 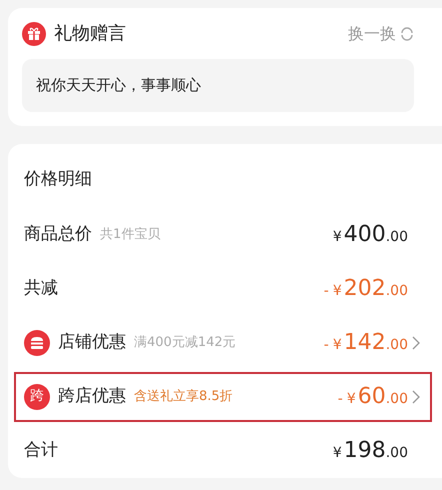 What do you see at coordinates (185, 343) in the screenshot?
I see `row-note: 满400元减142元` at bounding box center [185, 343].